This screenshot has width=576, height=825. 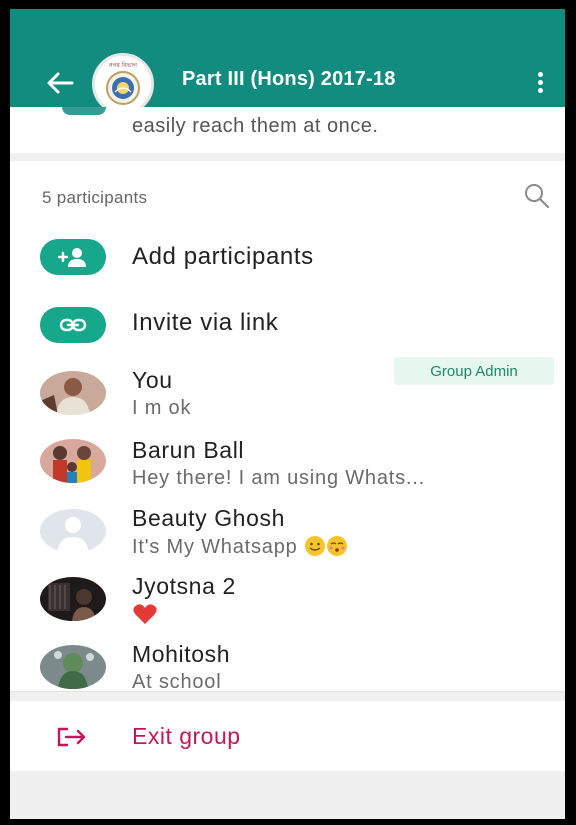 I want to click on search-icon, so click(x=537, y=196).